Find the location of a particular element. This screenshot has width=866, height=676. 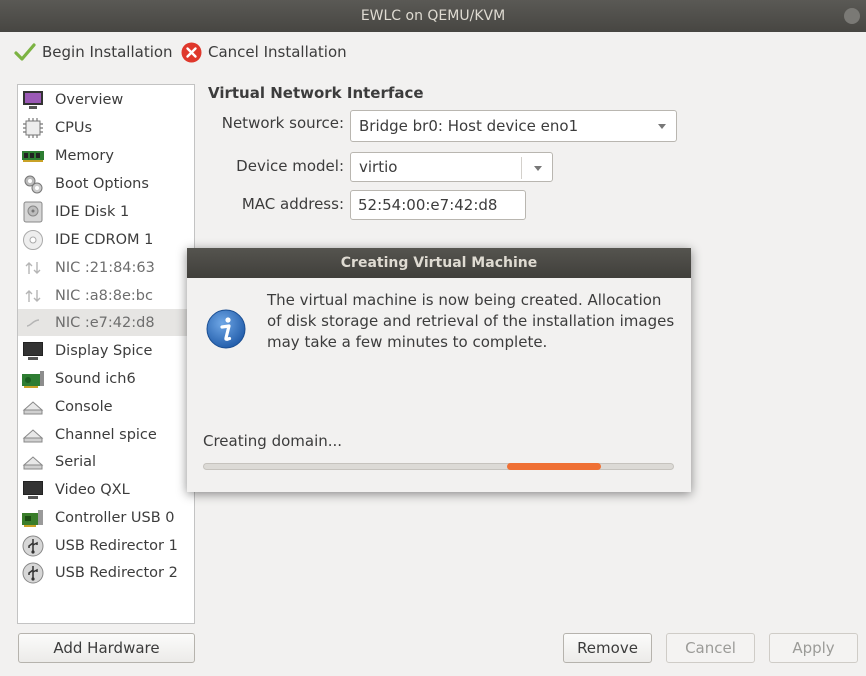

sidebar-item-usb-redirector-1: USB Redirector 1 is located at coordinates (106, 545).